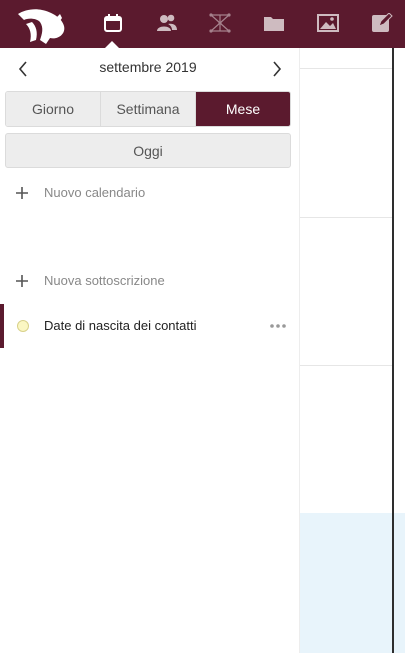 This screenshot has width=405, height=653. I want to click on today-button: Oggi, so click(148, 150).